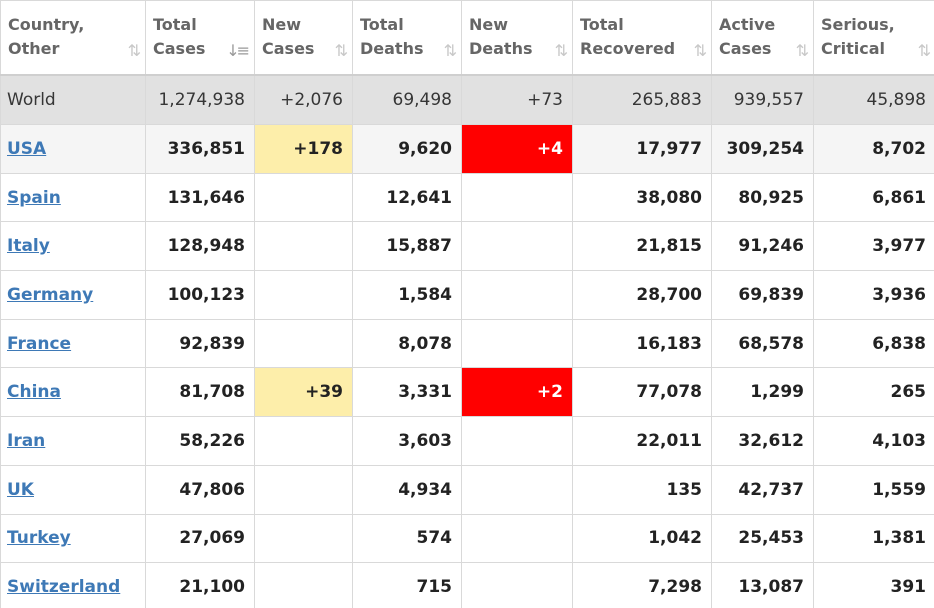  What do you see at coordinates (517, 99) in the screenshot?
I see `new-deaths-cell: +73` at bounding box center [517, 99].